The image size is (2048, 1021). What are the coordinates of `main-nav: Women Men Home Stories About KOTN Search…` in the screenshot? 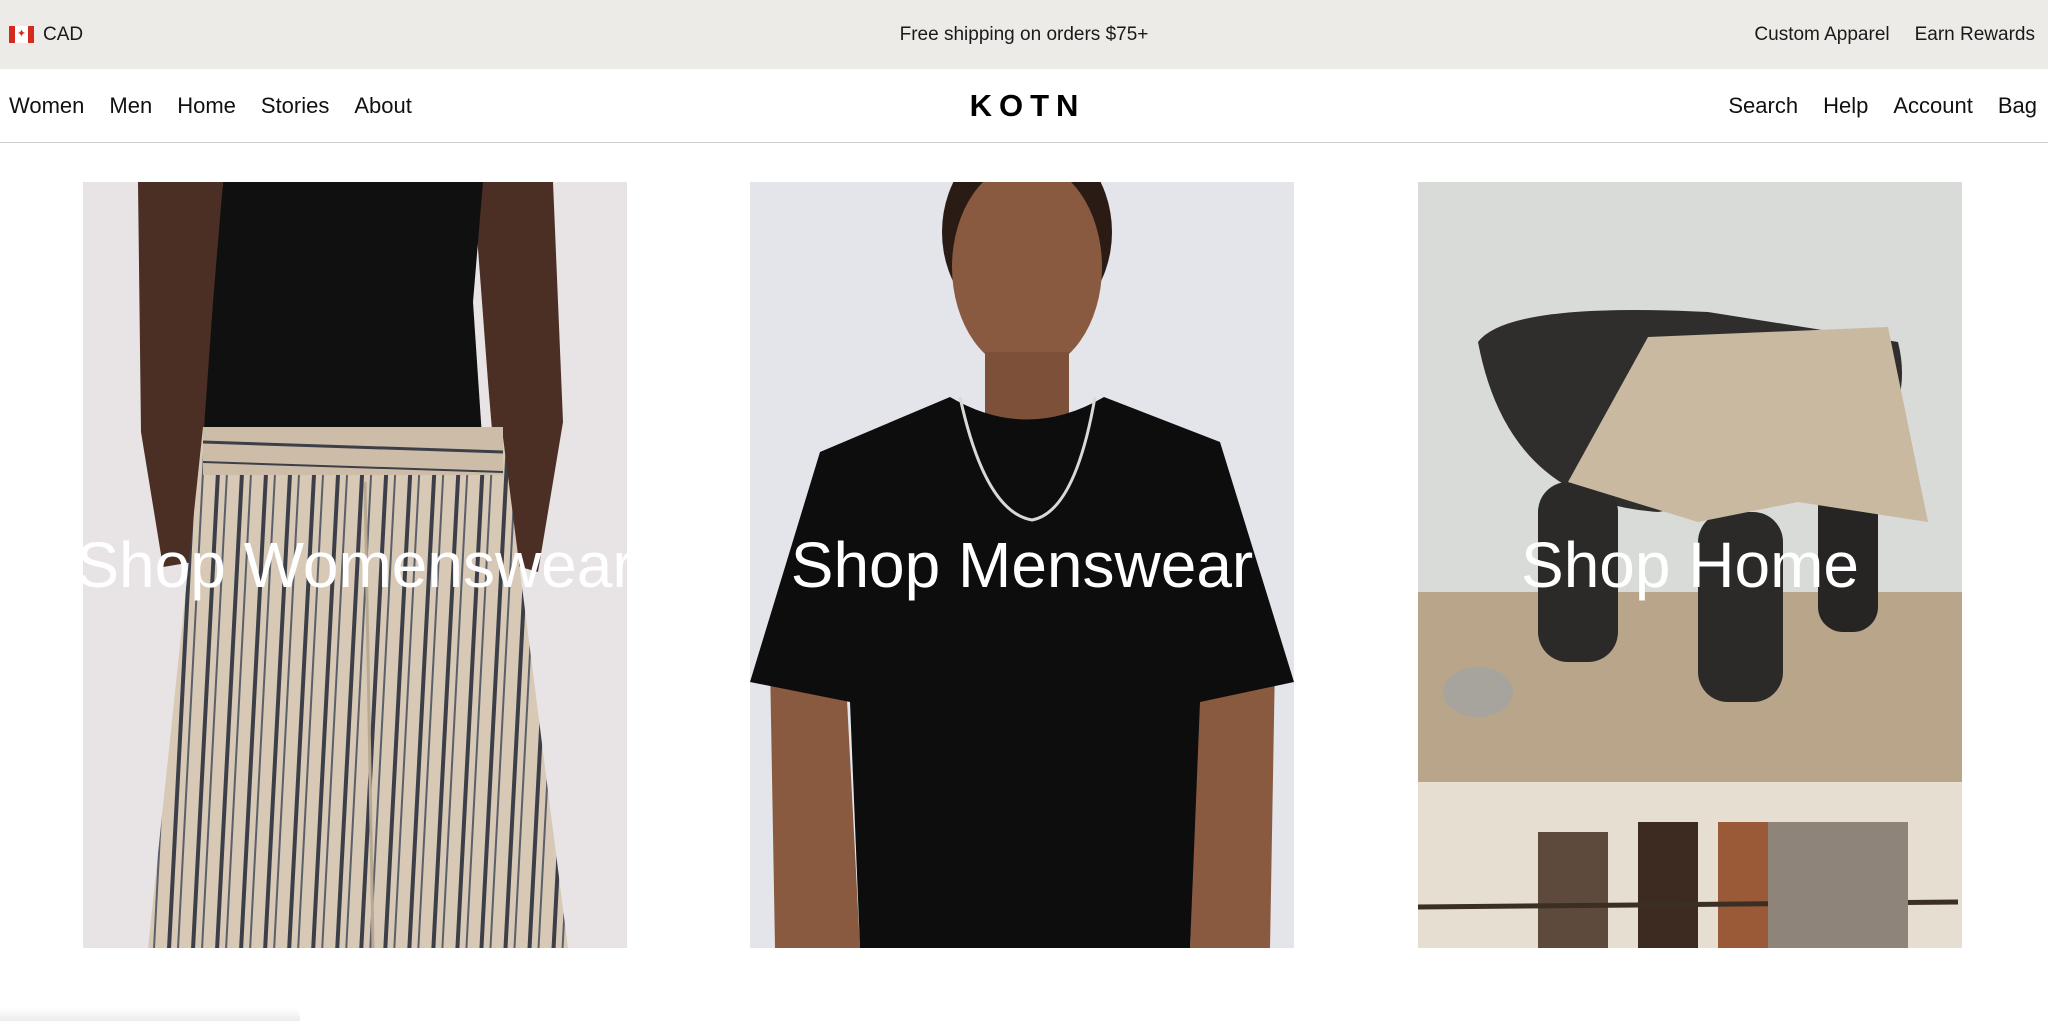 It's located at (1024, 106).